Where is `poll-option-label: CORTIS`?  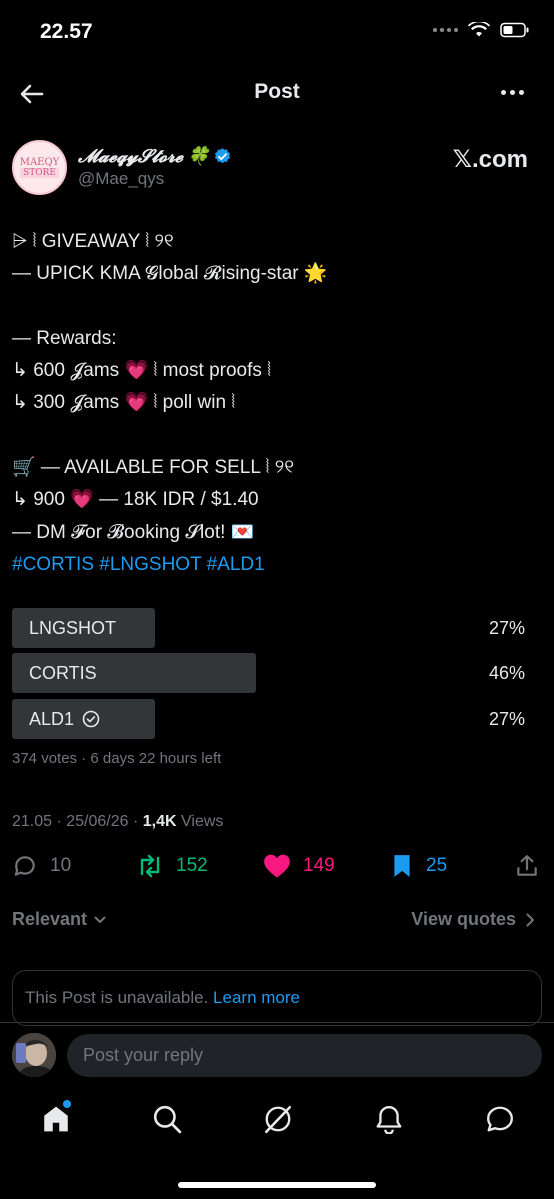
poll-option-label: CORTIS is located at coordinates (63, 673).